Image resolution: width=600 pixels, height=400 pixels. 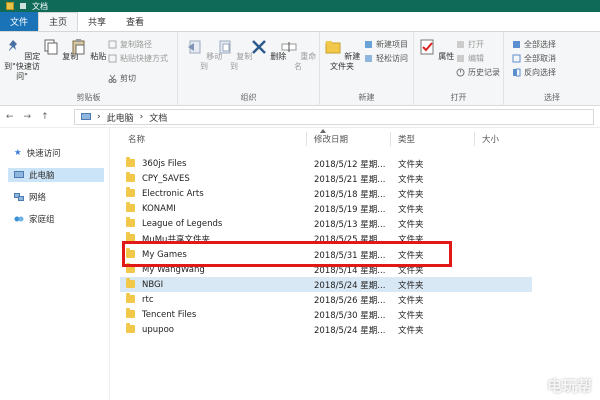 I want to click on new-folder-icon, so click(x=333, y=47).